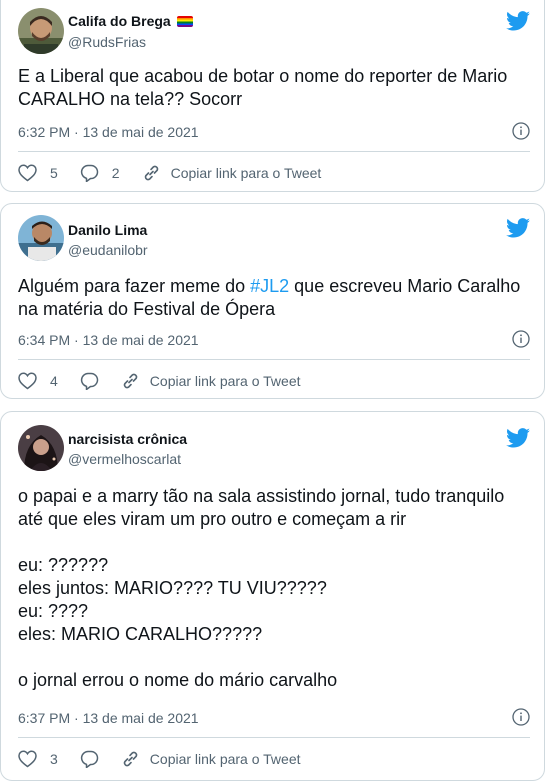 This screenshot has height=781, width=548. I want to click on tweet-actions: 5 2 Copiar link para o Tweet, so click(274, 173).